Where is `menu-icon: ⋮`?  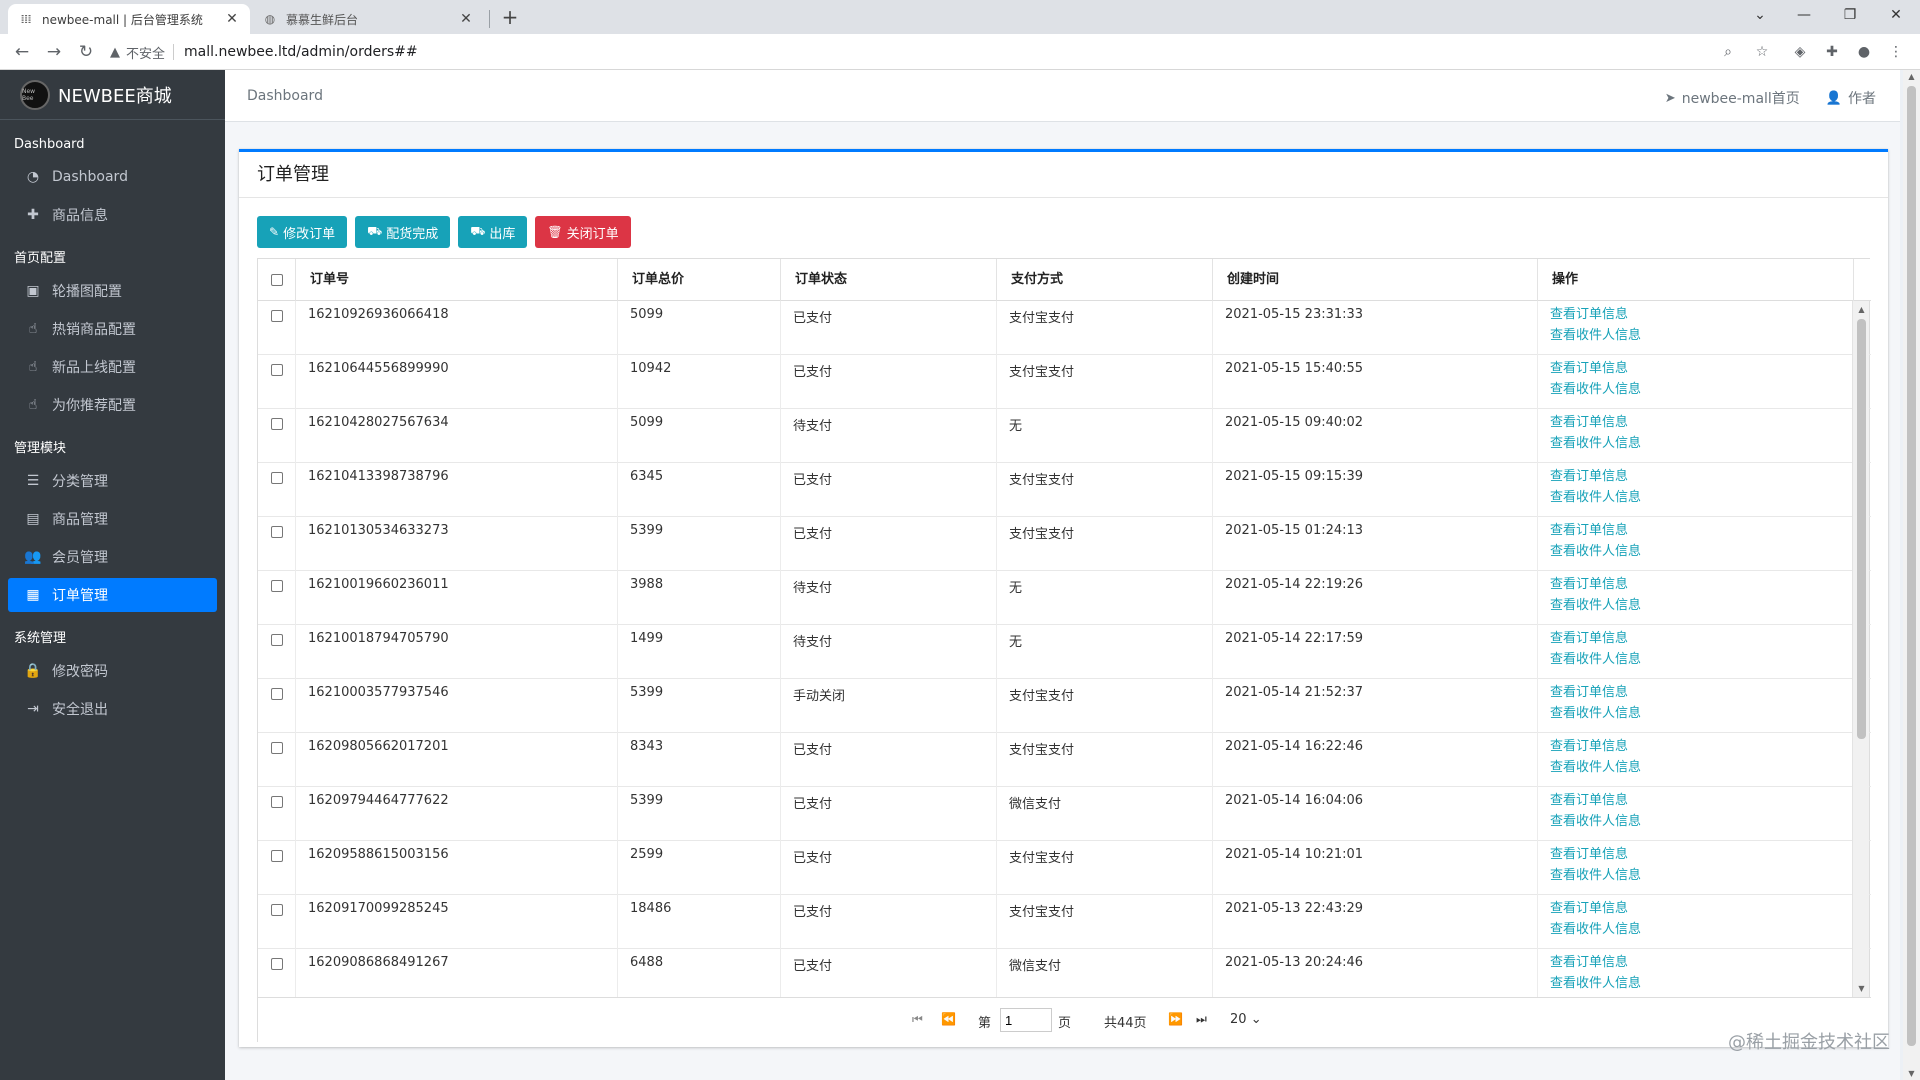 menu-icon: ⋮ is located at coordinates (1896, 52).